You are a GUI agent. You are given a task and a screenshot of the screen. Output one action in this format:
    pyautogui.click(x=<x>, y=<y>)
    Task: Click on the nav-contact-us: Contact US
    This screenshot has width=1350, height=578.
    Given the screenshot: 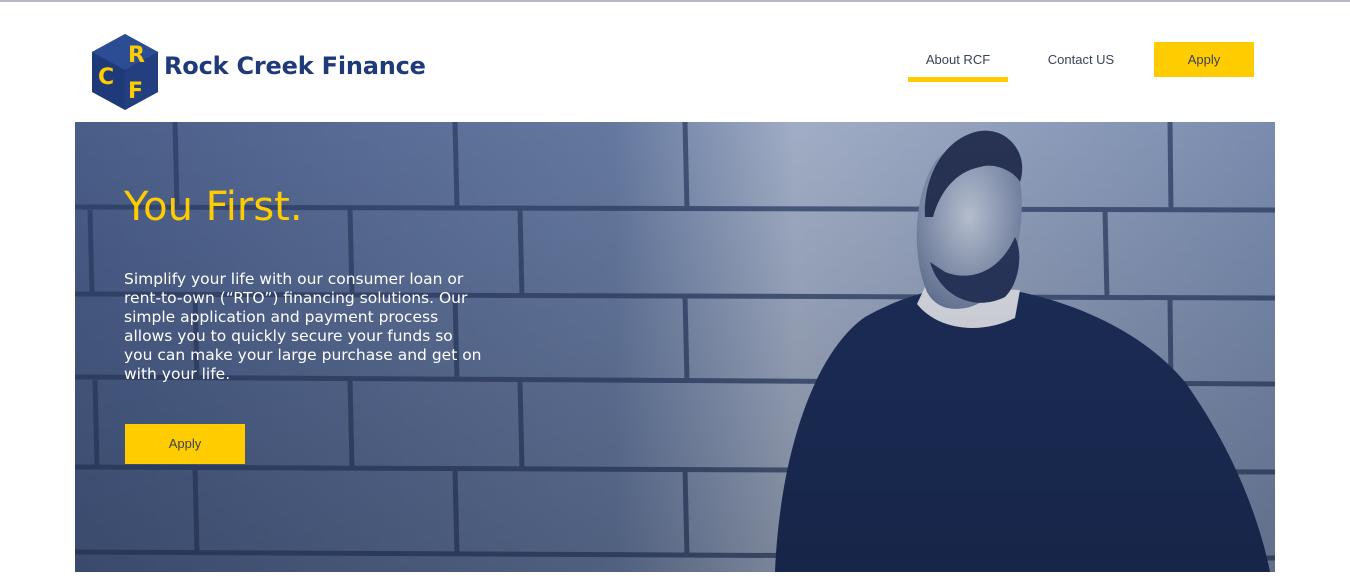 What is the action you would take?
    pyautogui.click(x=1081, y=62)
    